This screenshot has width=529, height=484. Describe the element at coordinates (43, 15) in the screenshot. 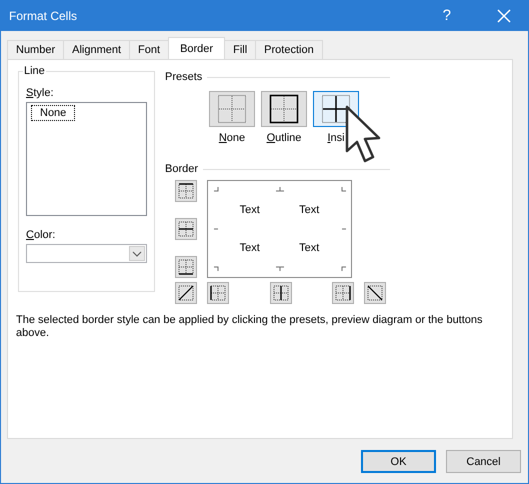

I see `window-title: Format Cells` at that location.